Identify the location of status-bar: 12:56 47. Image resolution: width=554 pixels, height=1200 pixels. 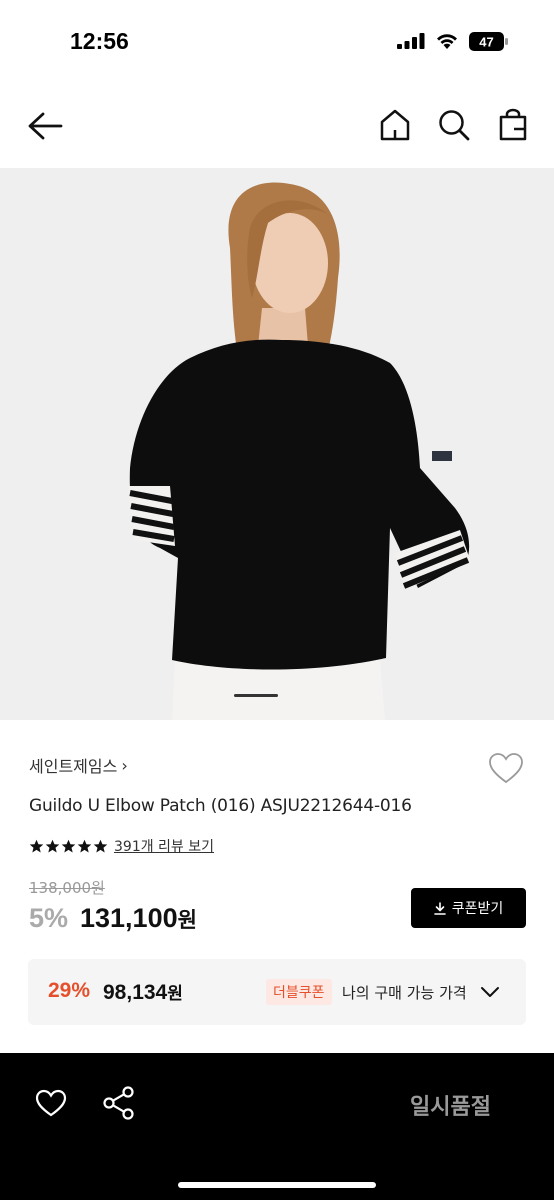
(277, 40).